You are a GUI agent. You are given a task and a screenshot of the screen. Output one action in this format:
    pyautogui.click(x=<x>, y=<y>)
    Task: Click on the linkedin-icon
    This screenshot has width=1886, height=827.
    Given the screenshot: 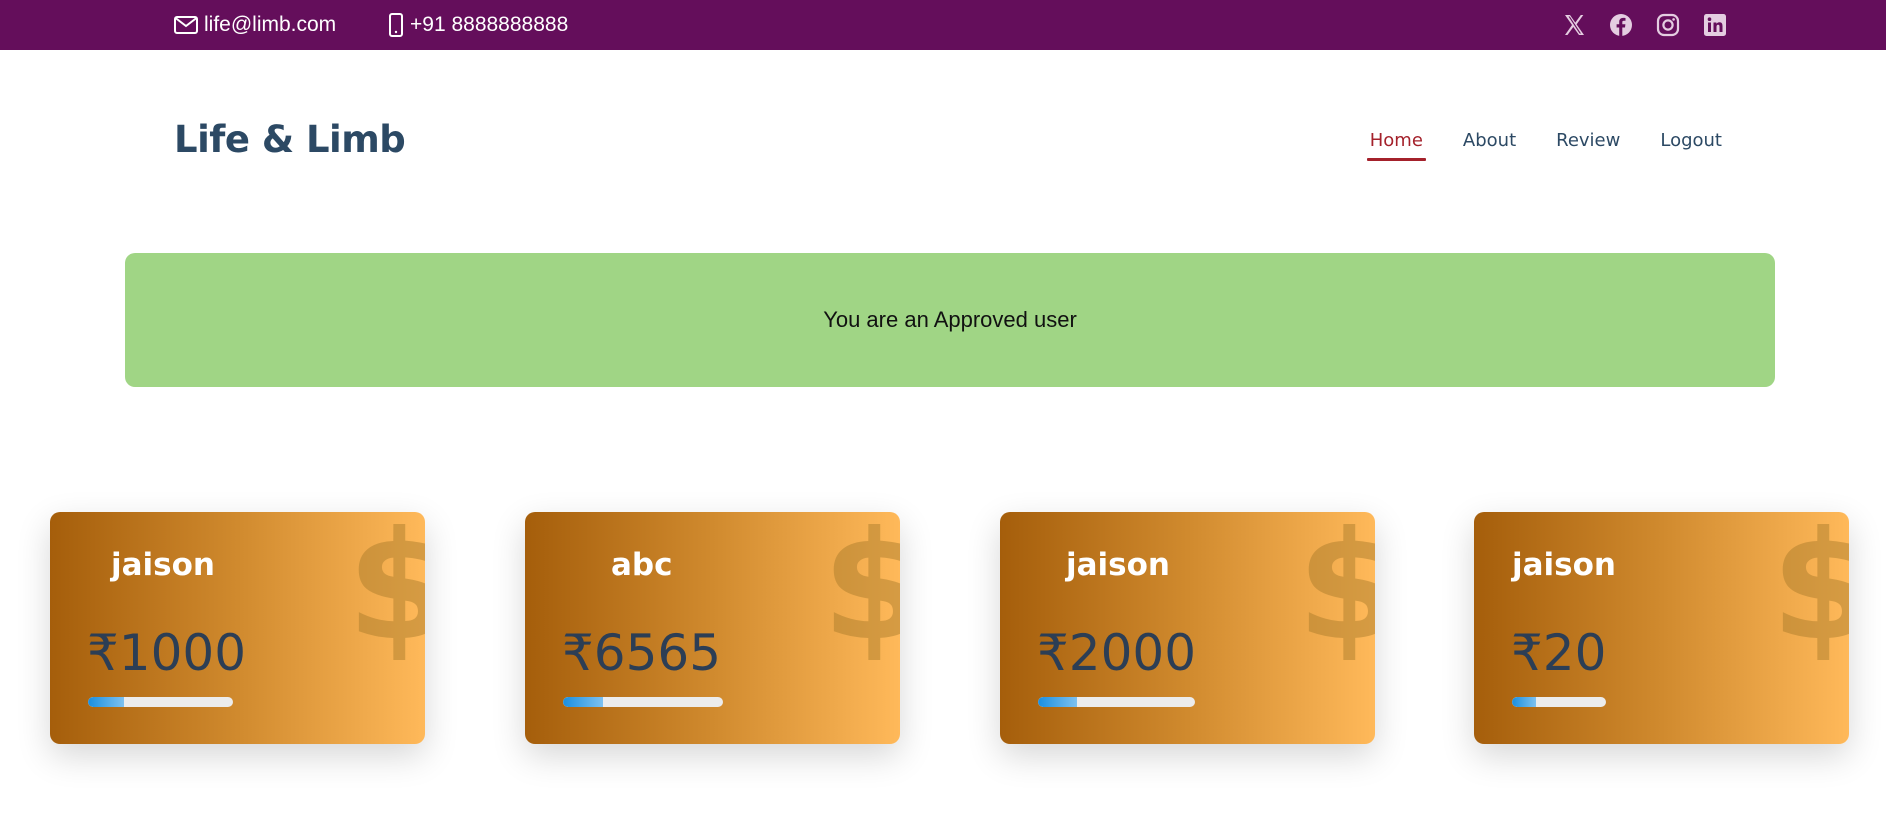 What is the action you would take?
    pyautogui.click(x=1715, y=25)
    